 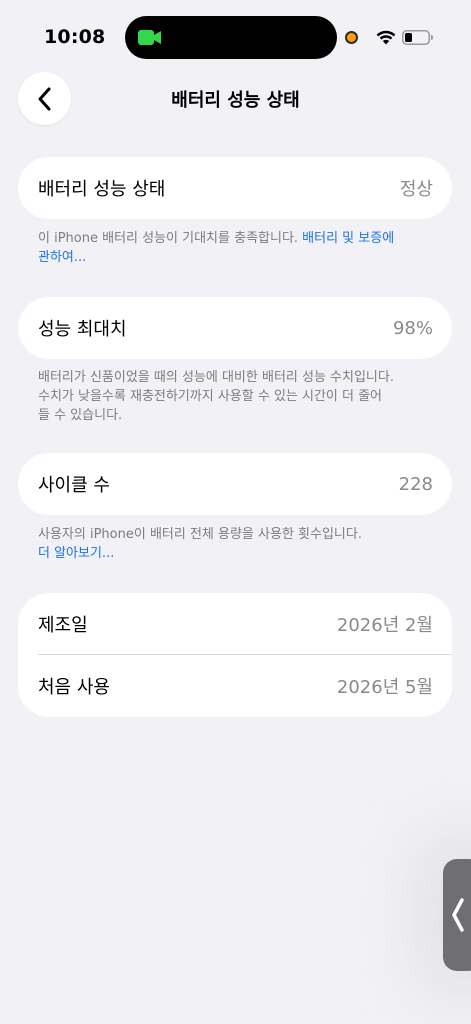 I want to click on battery-icon, so click(x=417, y=37).